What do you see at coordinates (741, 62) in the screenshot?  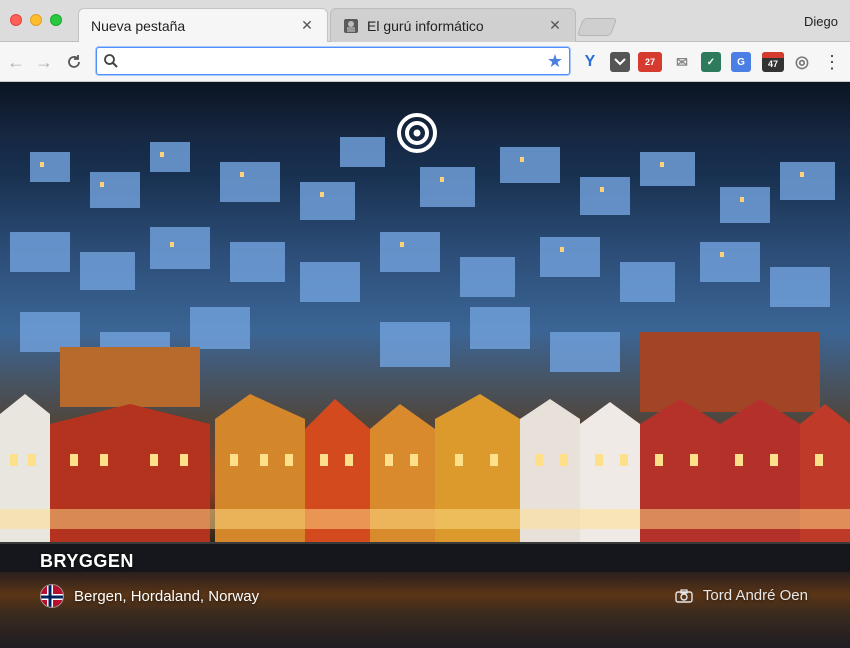 I see `translate-extension-icon: G` at bounding box center [741, 62].